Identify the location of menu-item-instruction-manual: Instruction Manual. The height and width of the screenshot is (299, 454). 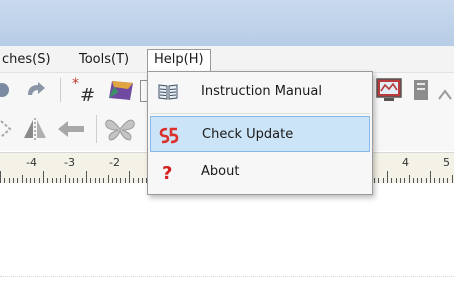
(260, 92).